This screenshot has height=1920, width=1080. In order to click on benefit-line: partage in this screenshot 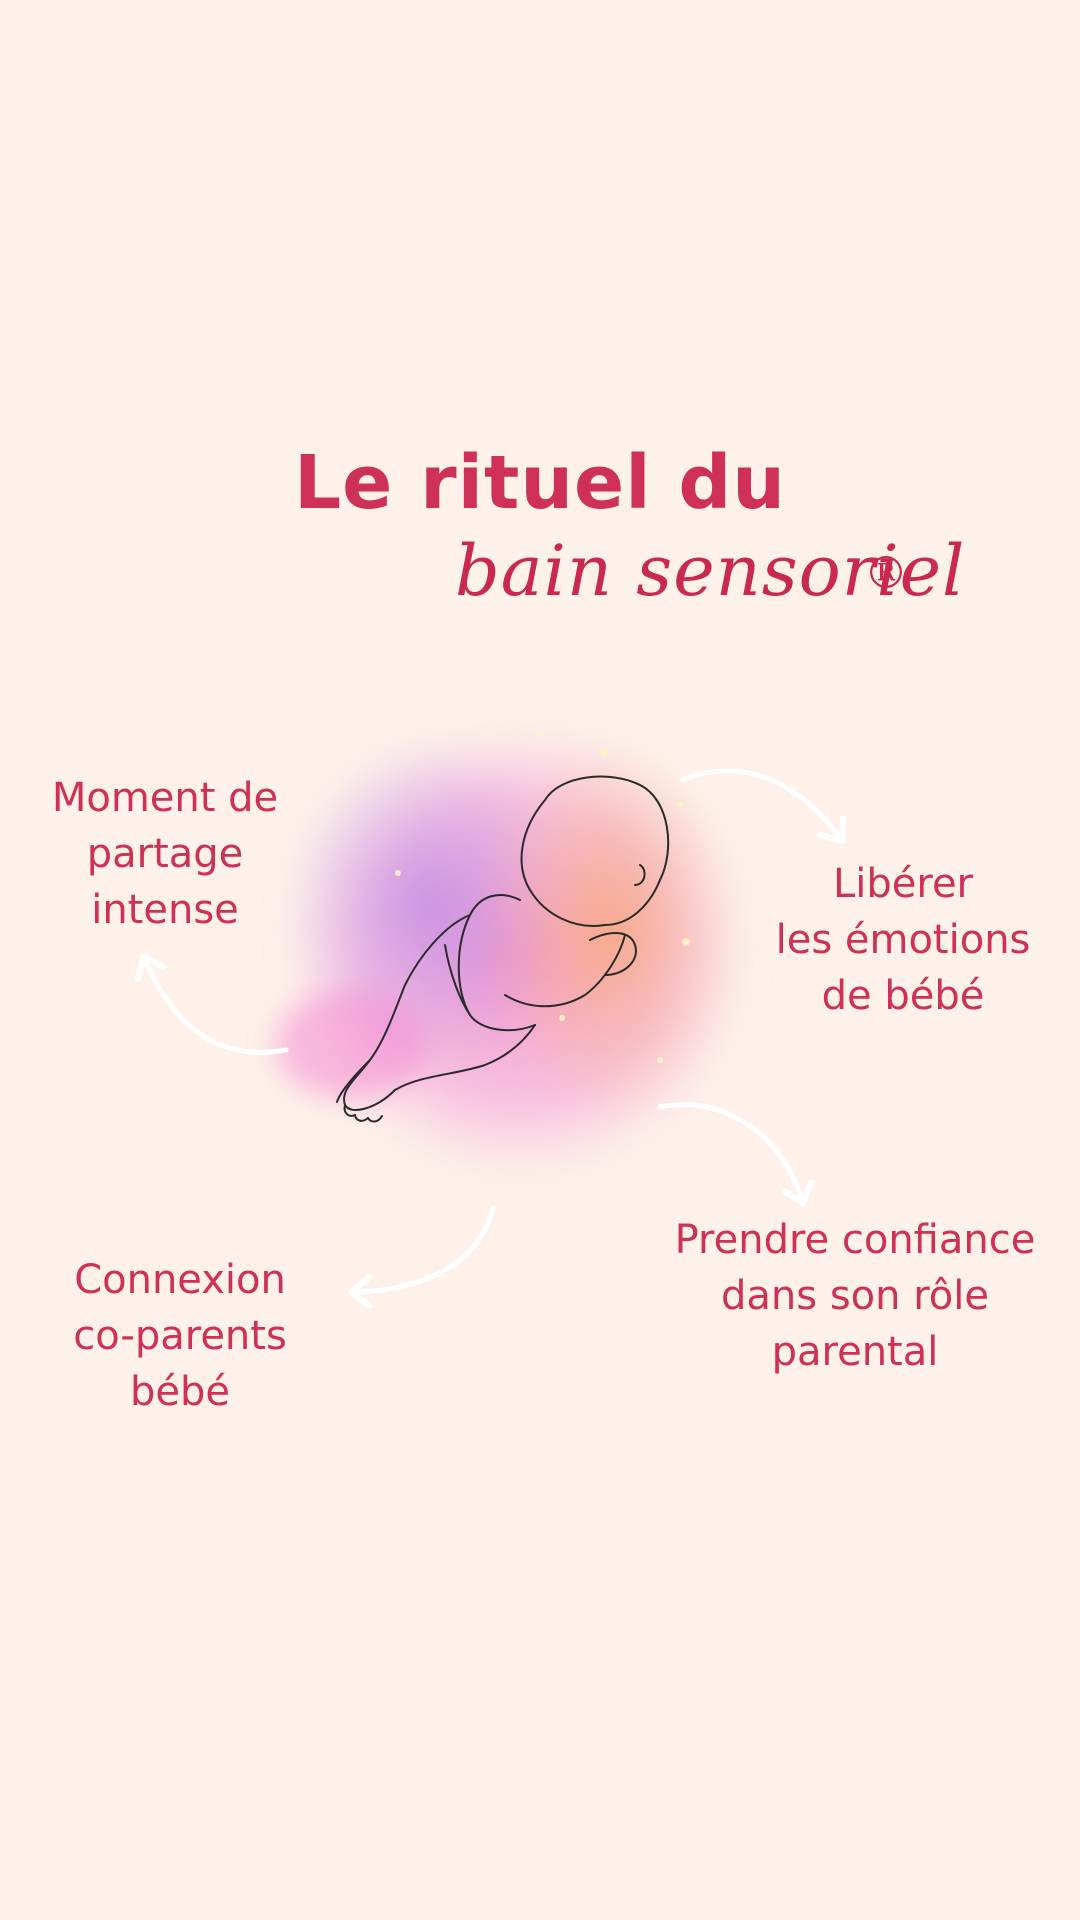, I will do `click(165, 854)`.